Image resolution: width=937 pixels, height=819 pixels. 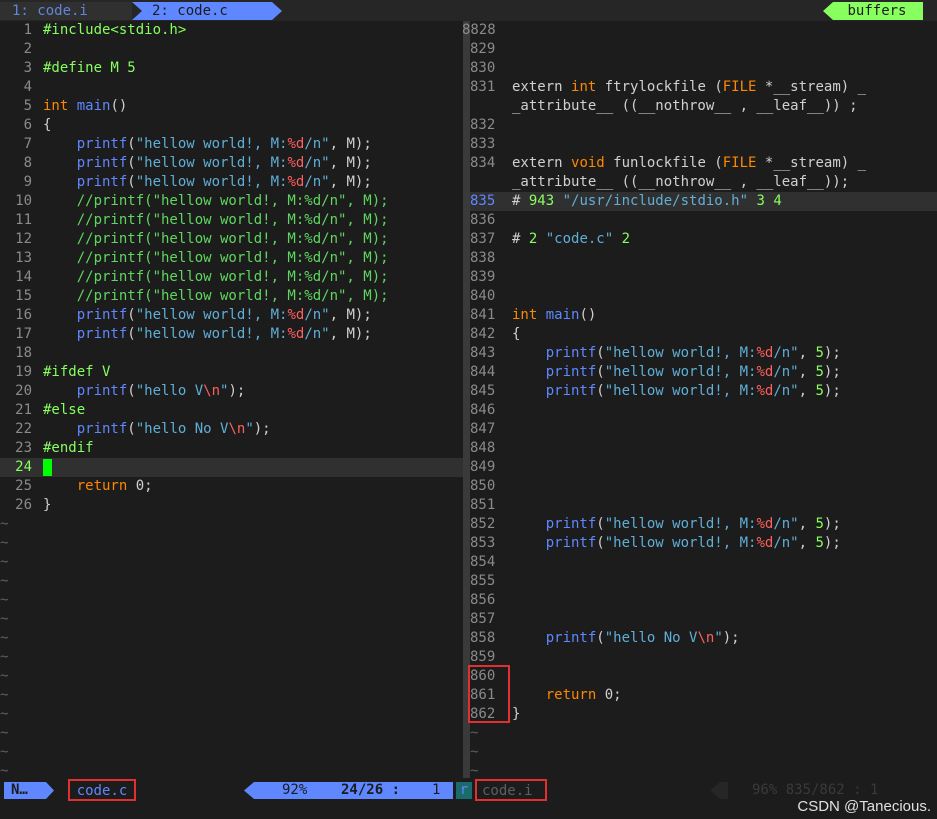 What do you see at coordinates (703, 638) in the screenshot?
I see `code-line: 858 printf("hello No V\n");` at bounding box center [703, 638].